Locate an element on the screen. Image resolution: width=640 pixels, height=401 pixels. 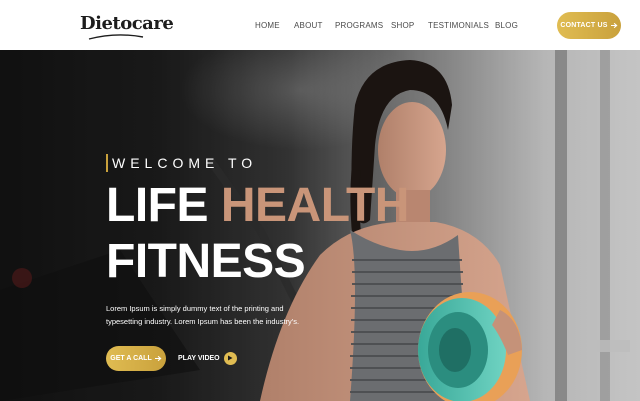
hero-title-health: HEALTH is located at coordinates (315, 205).